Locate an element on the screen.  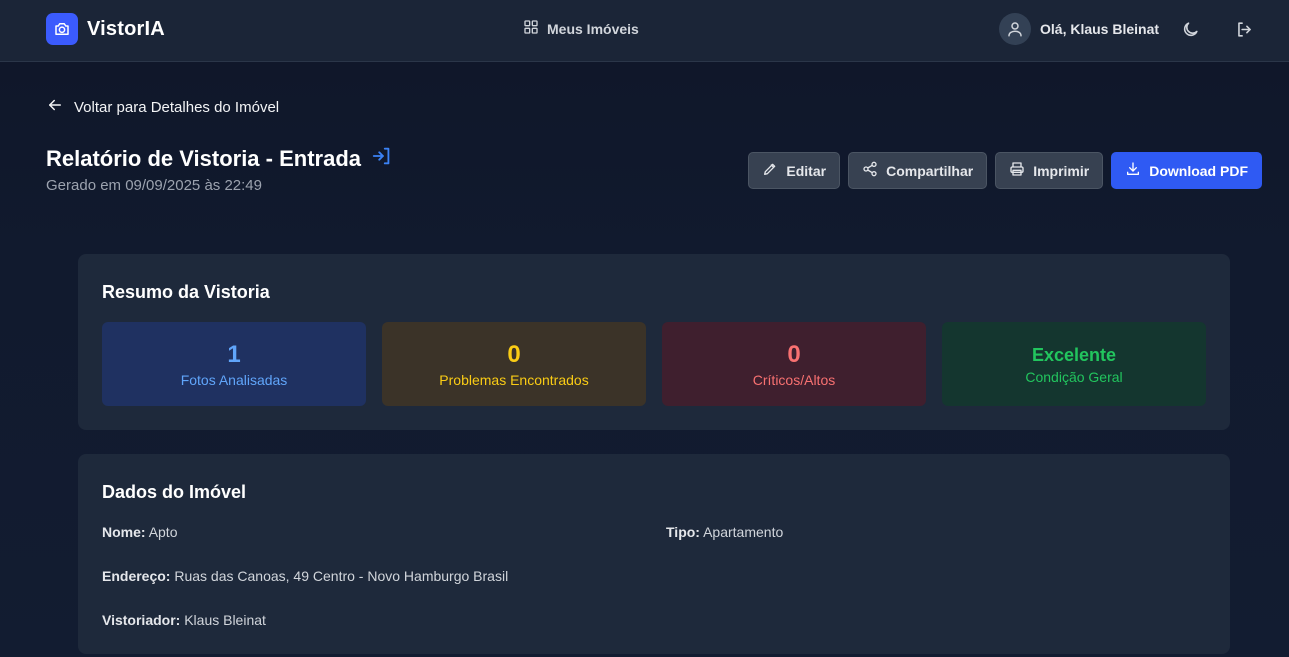
stat-label: Fotos Analisadas is located at coordinates (234, 379).